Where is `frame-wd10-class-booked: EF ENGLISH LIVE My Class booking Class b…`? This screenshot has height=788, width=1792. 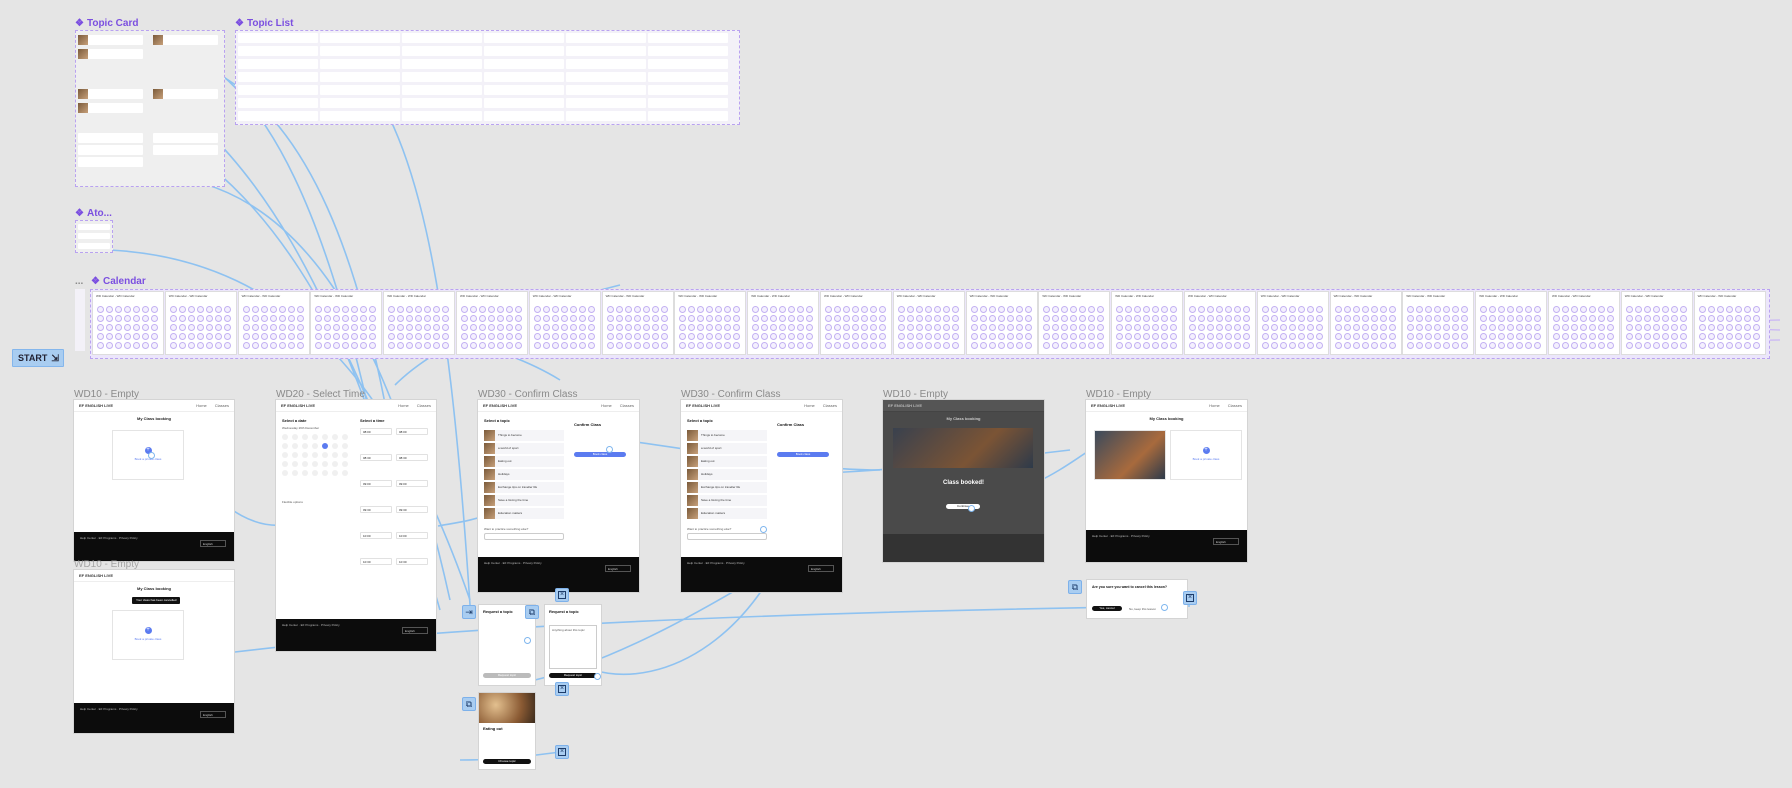
frame-wd10-class-booked: EF ENGLISH LIVE My Class booking Class b… is located at coordinates (963, 481).